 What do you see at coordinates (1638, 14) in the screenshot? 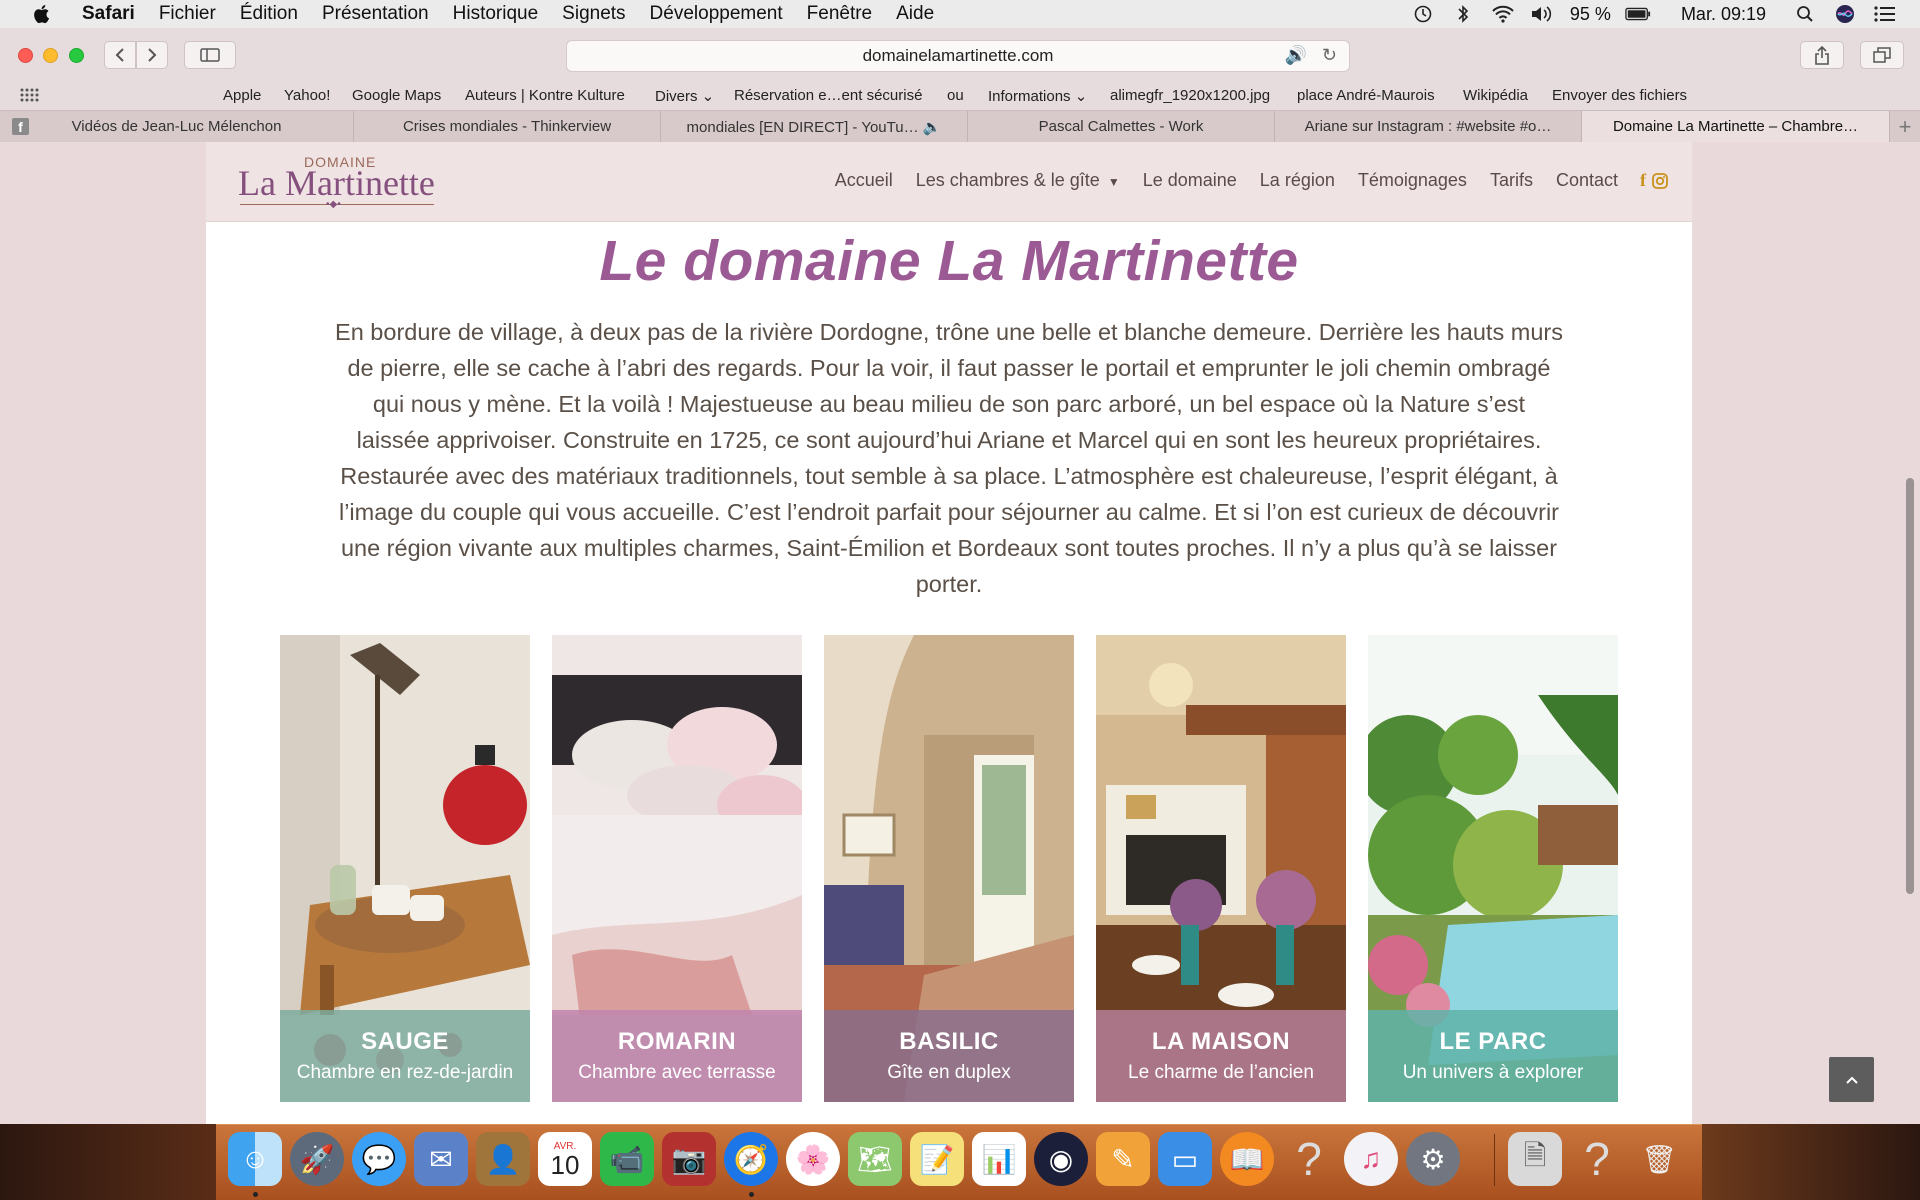
I see `battery-icon` at bounding box center [1638, 14].